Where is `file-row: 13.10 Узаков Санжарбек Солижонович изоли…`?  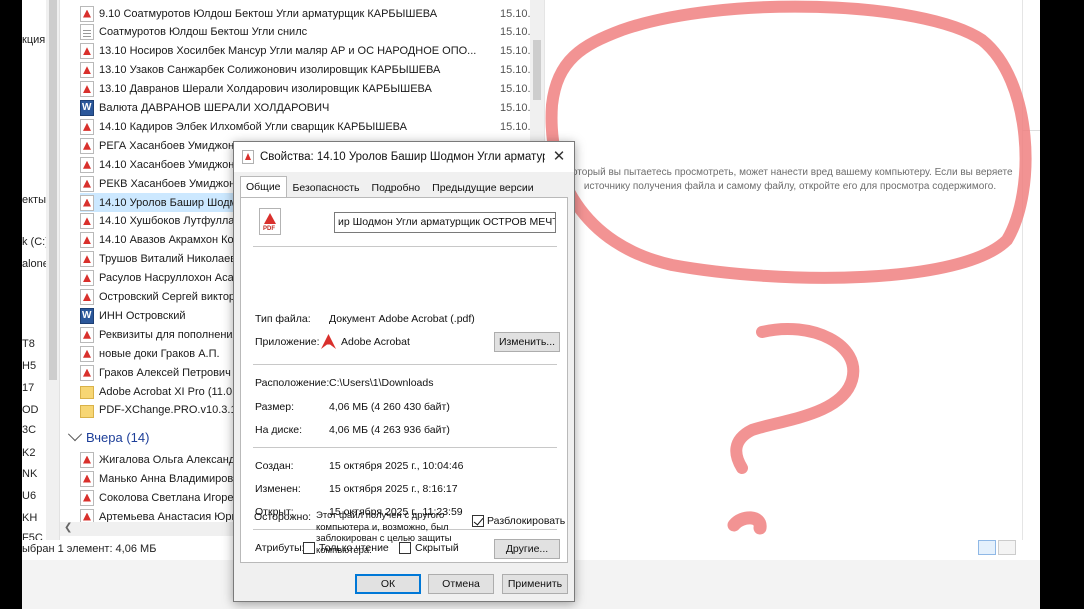 file-row: 13.10 Узаков Санжарбек Солижонович изоли… is located at coordinates (305, 70).